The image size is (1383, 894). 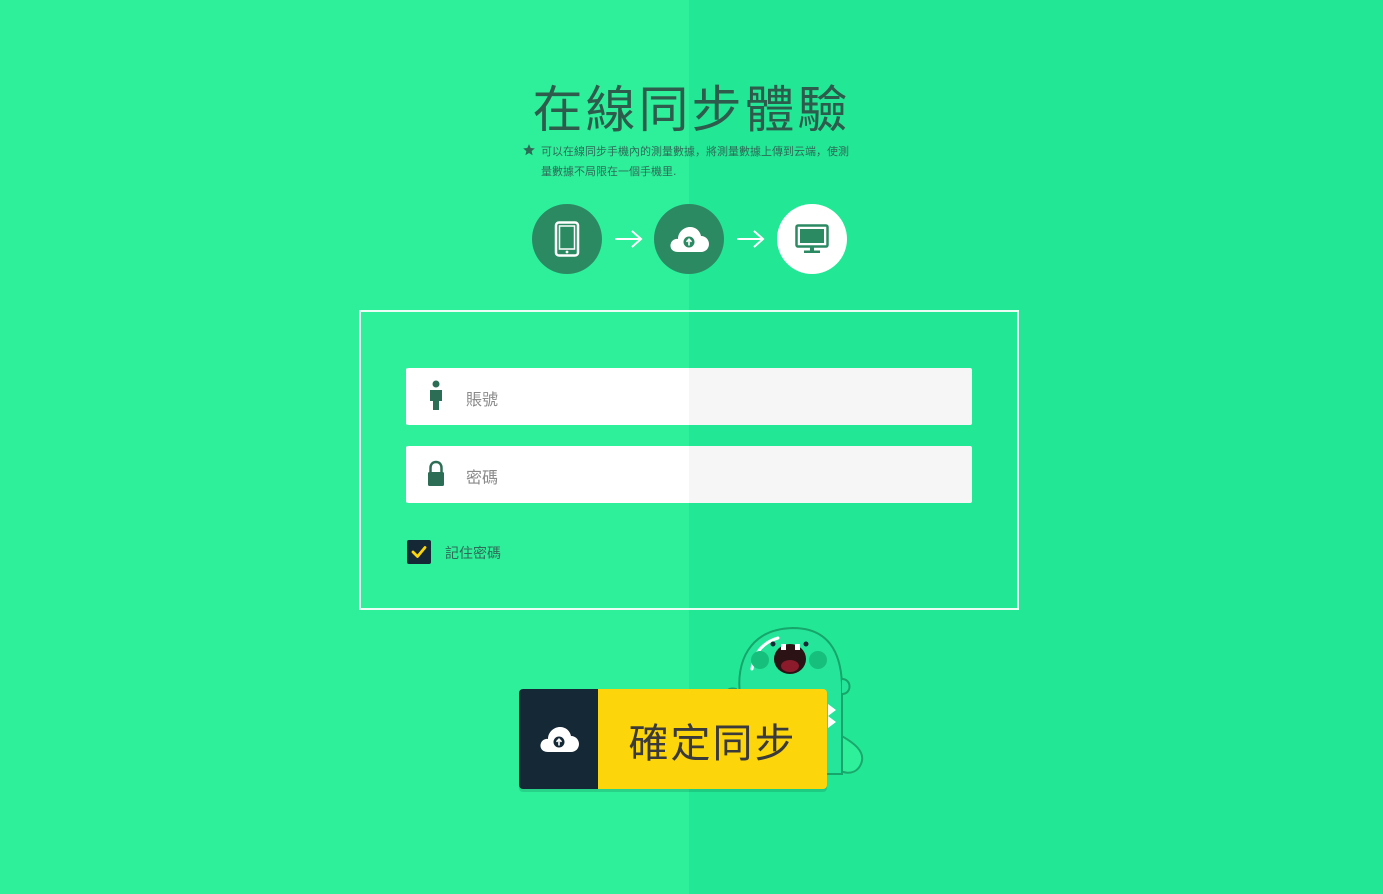 I want to click on tablet-icon, so click(x=567, y=239).